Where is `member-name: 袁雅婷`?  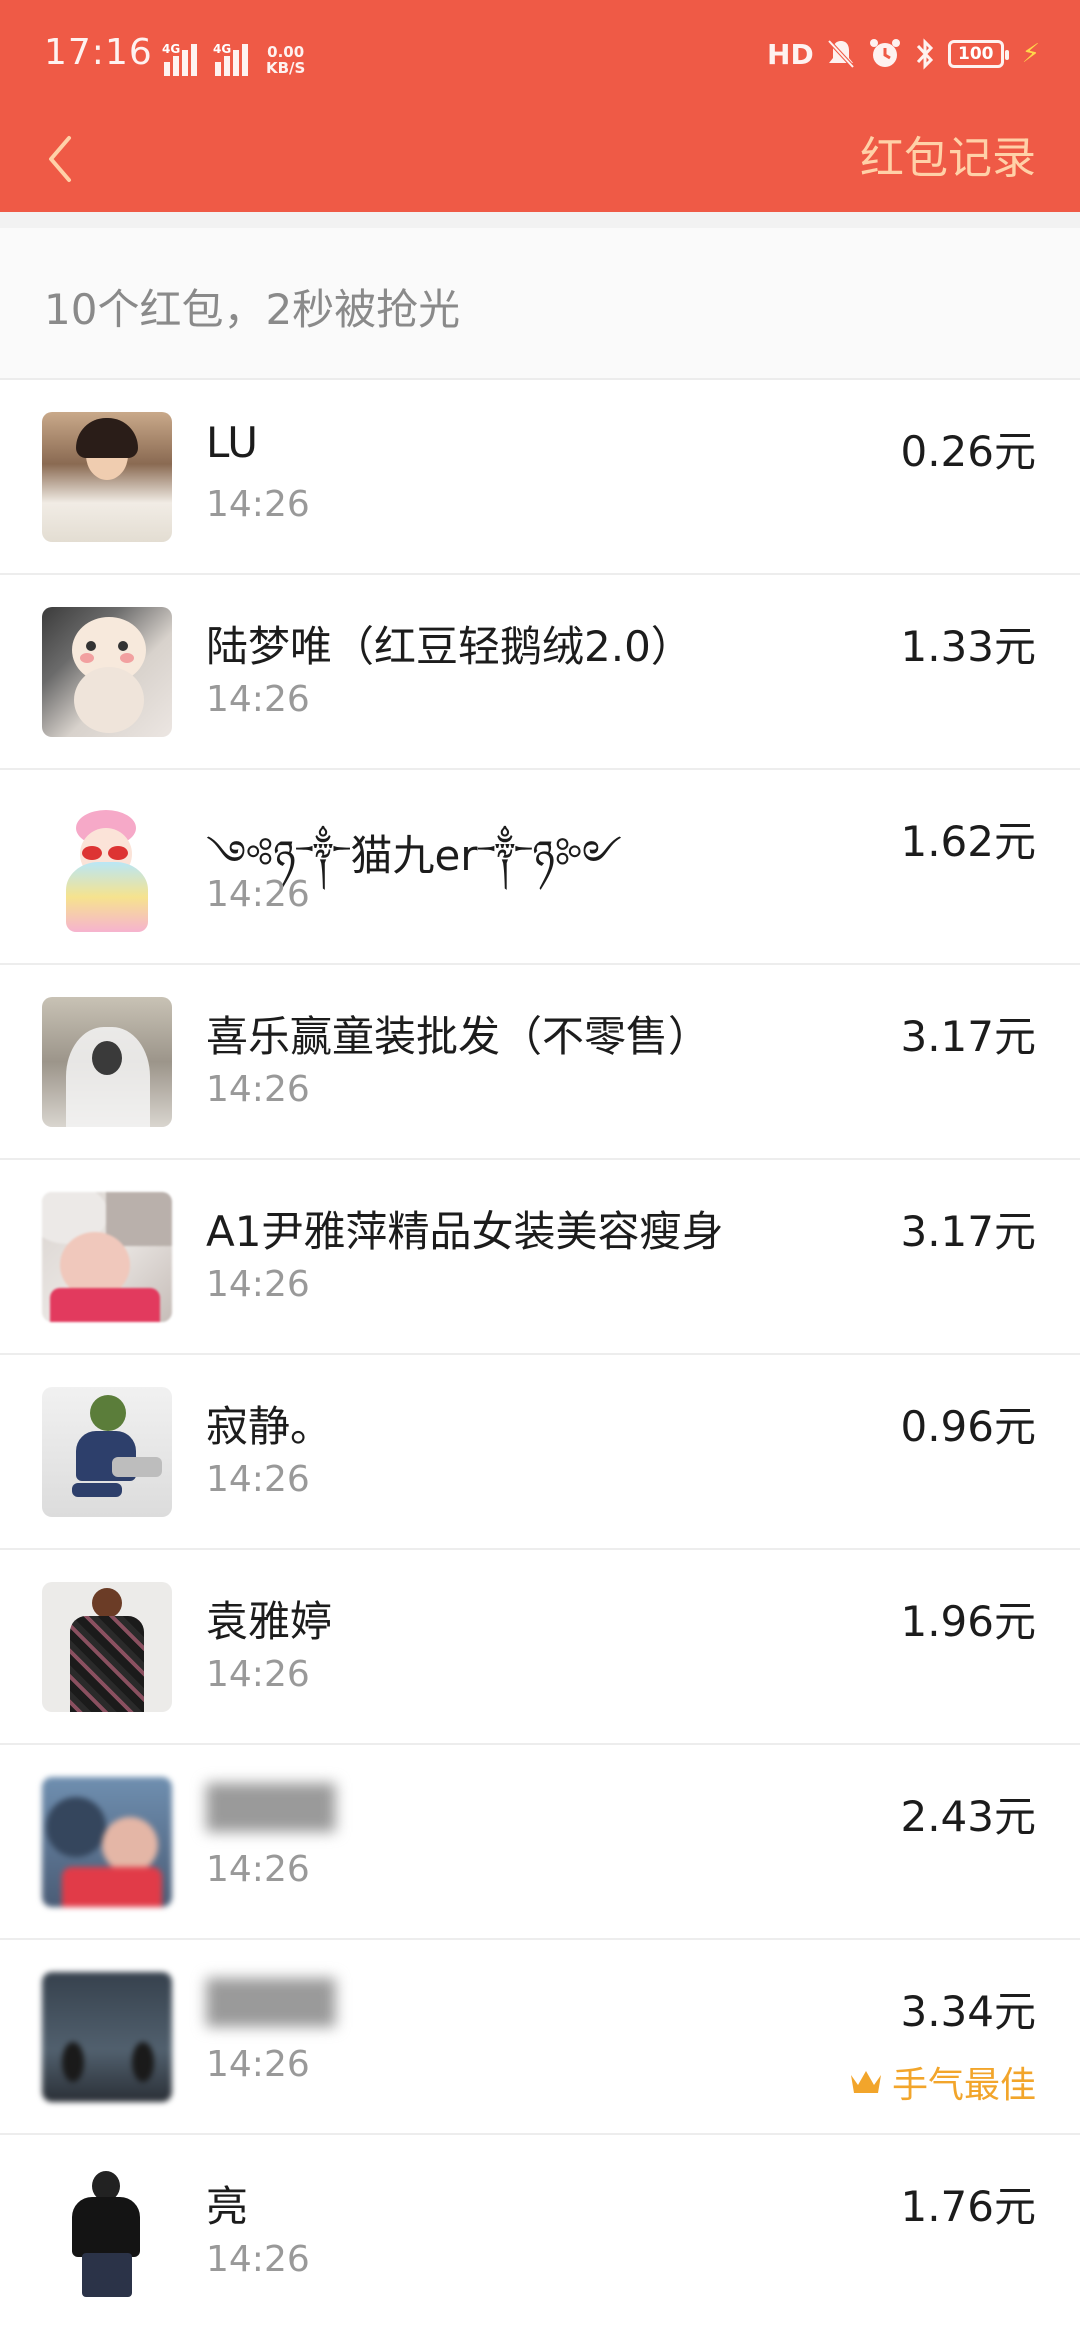
member-name: 袁雅婷 is located at coordinates (269, 1621).